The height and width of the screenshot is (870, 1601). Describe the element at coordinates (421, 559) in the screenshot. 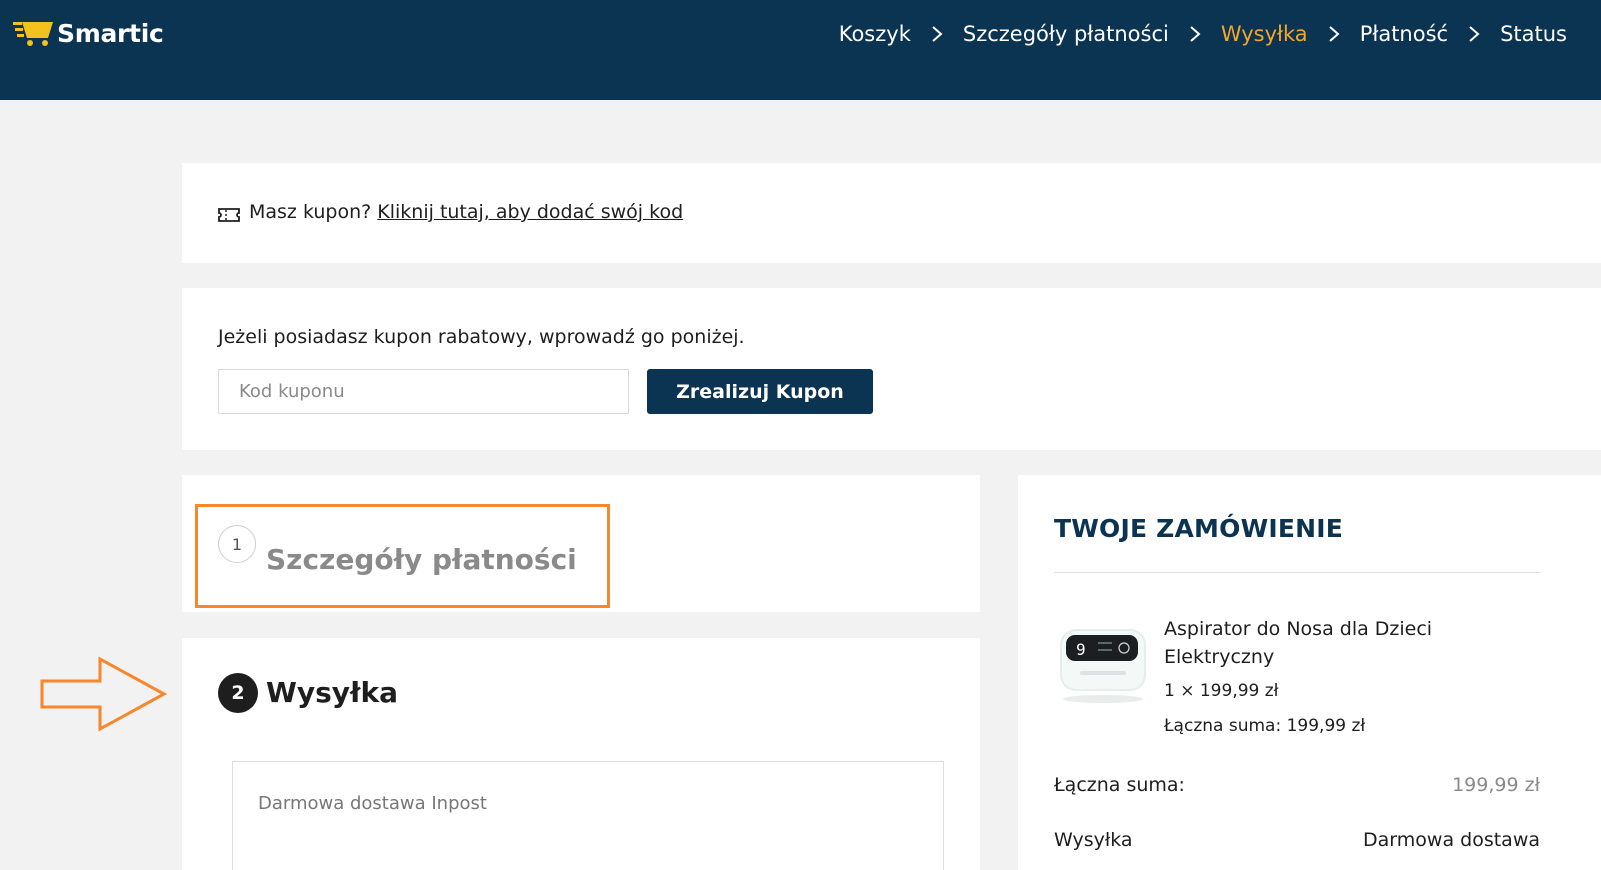

I see `step-billing-title: Szczegóły płatności` at that location.